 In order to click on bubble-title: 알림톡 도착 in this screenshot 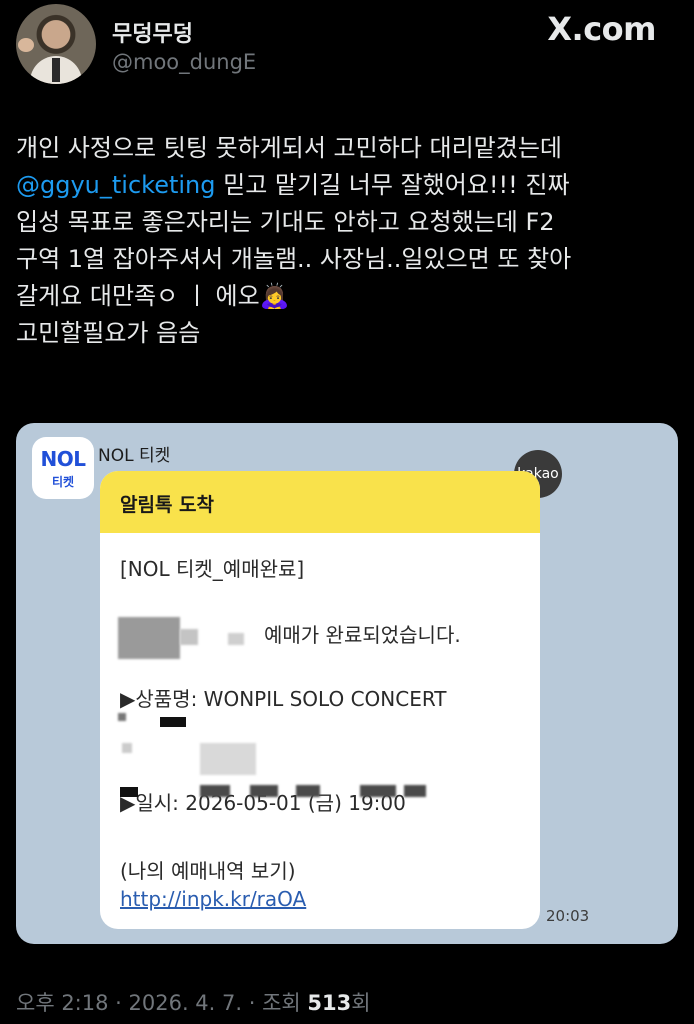, I will do `click(320, 502)`.